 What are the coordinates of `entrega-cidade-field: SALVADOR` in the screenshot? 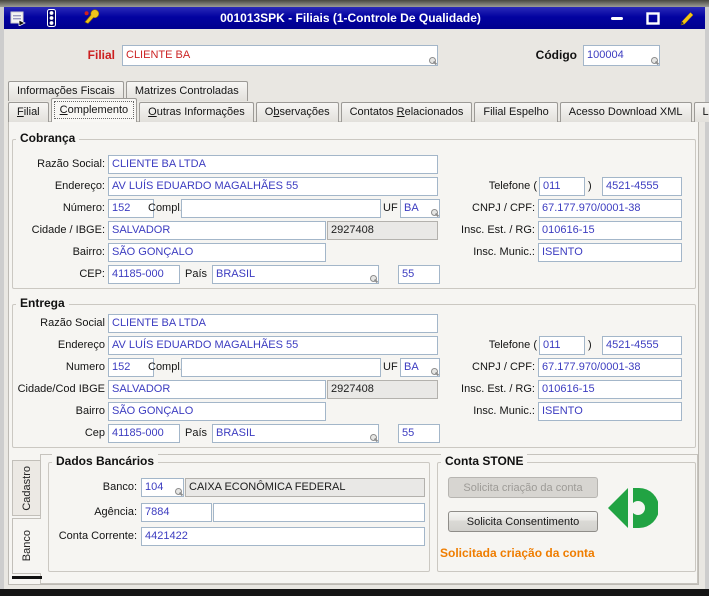 It's located at (217, 389).